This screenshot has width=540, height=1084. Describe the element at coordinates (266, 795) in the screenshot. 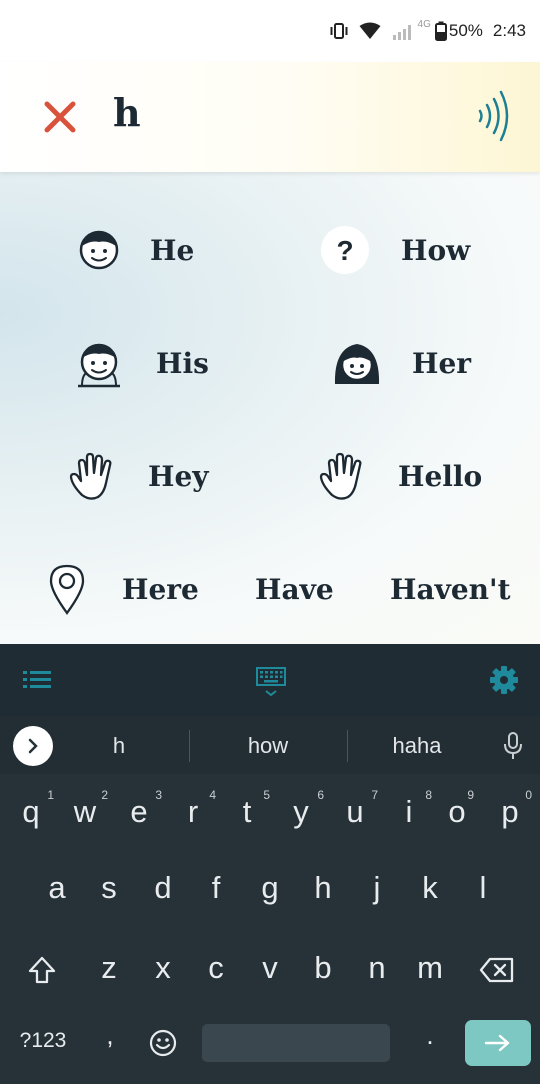

I see `key-hint: 5` at that location.